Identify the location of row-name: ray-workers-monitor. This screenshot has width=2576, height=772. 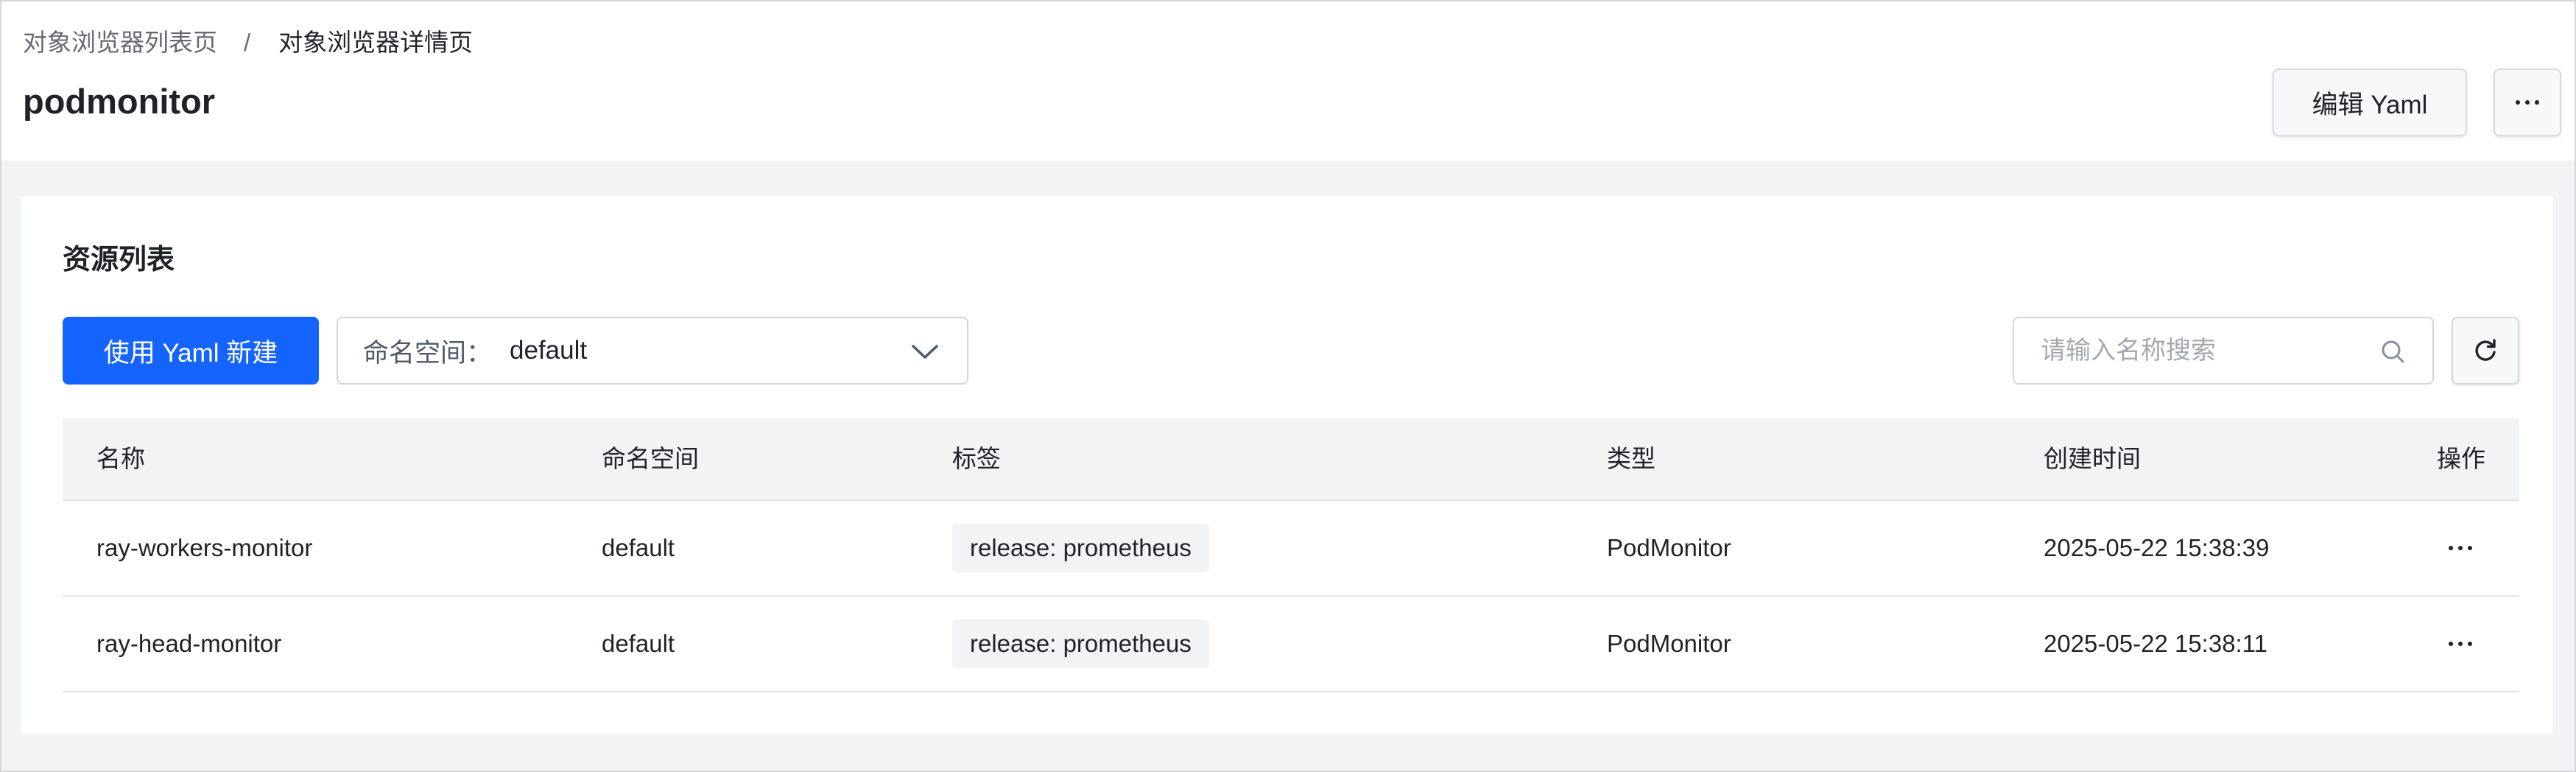
(204, 548).